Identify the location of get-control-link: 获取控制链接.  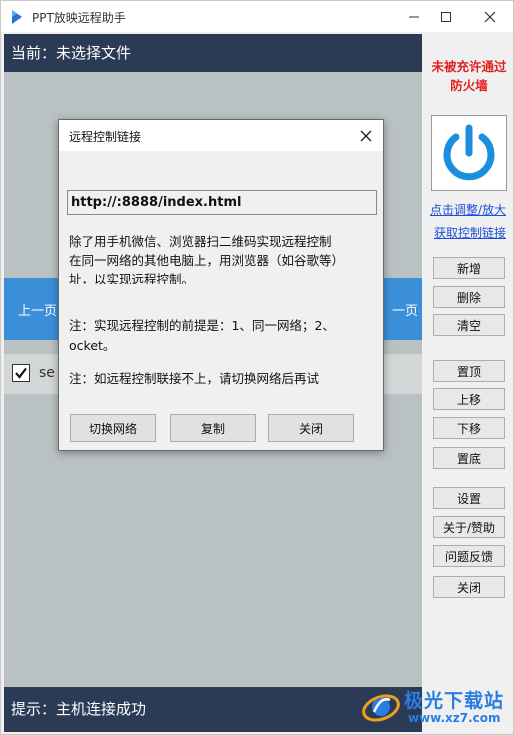
(470, 232).